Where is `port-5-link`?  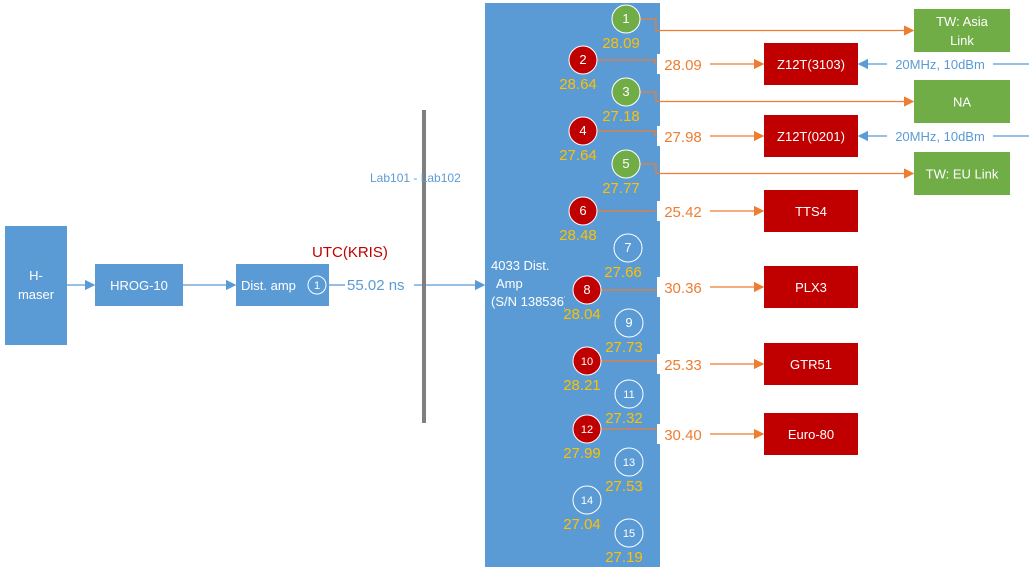
port-5-link is located at coordinates (777, 171).